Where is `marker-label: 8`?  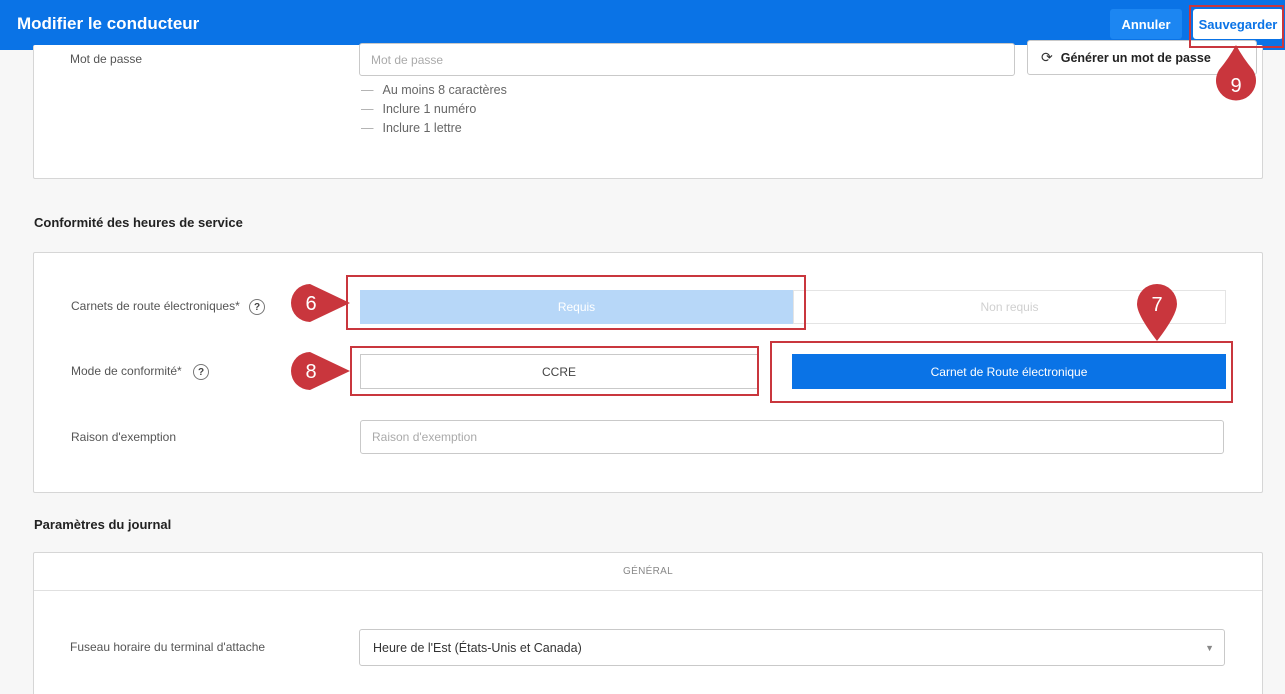 marker-label: 8 is located at coordinates (310, 372).